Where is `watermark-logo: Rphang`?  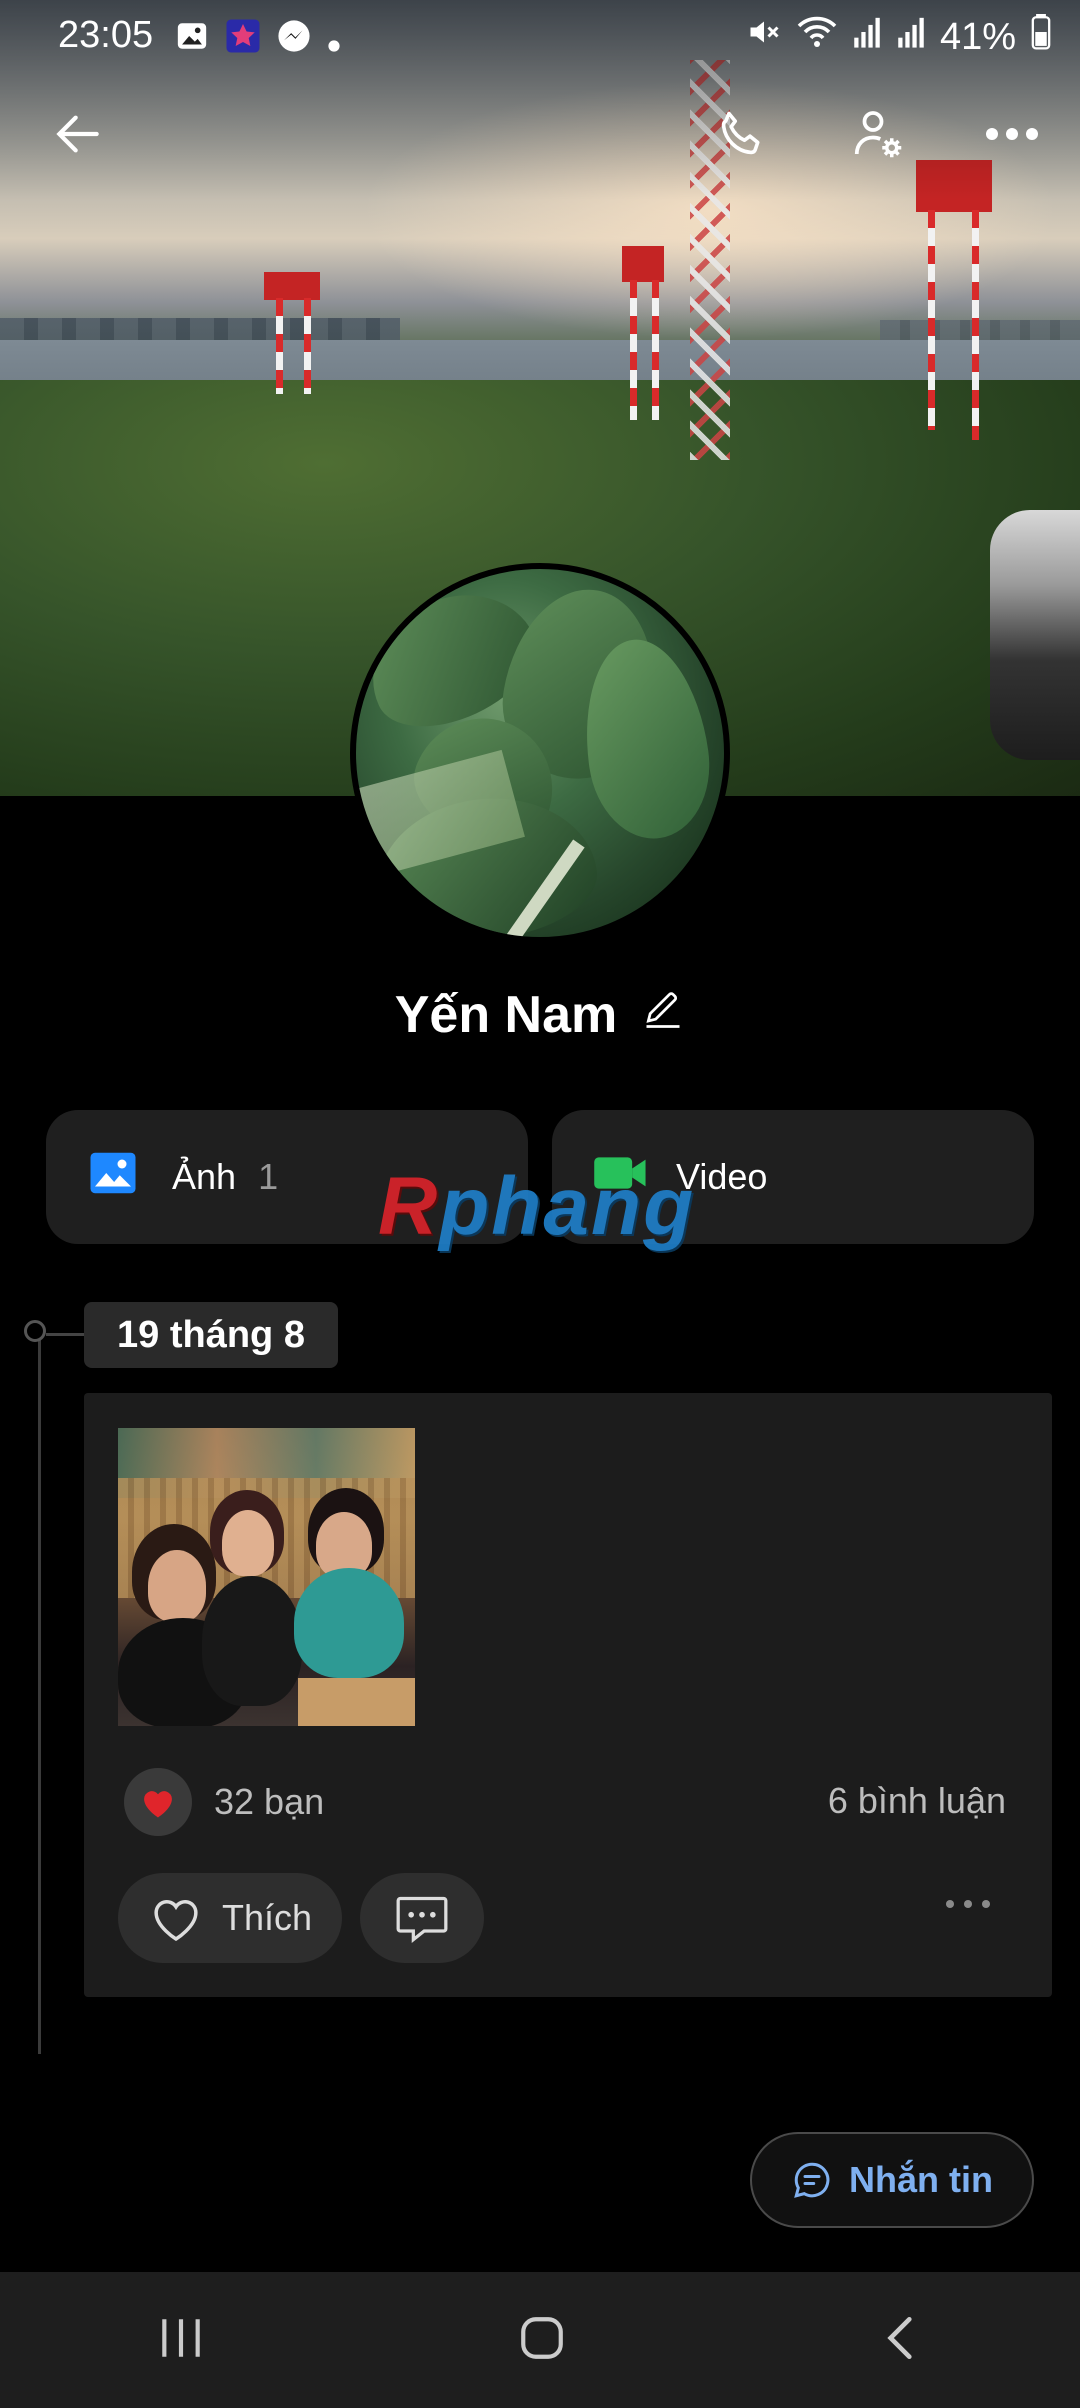 watermark-logo: Rphang is located at coordinates (537, 1206).